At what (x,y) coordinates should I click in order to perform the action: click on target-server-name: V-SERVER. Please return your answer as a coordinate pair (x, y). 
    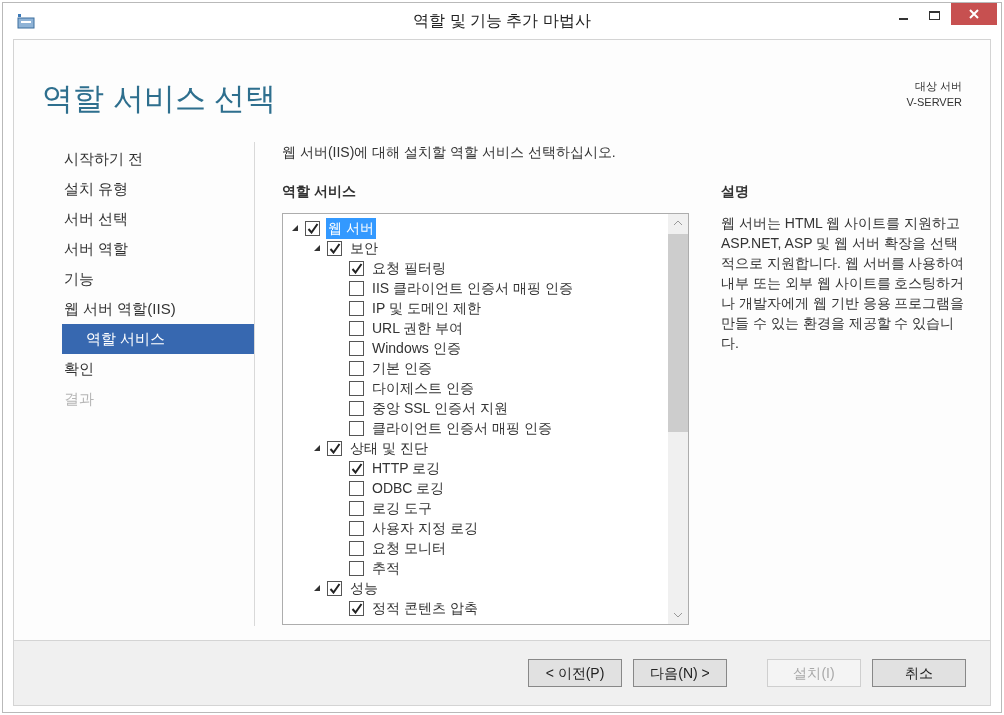
    Looking at the image, I should click on (934, 102).